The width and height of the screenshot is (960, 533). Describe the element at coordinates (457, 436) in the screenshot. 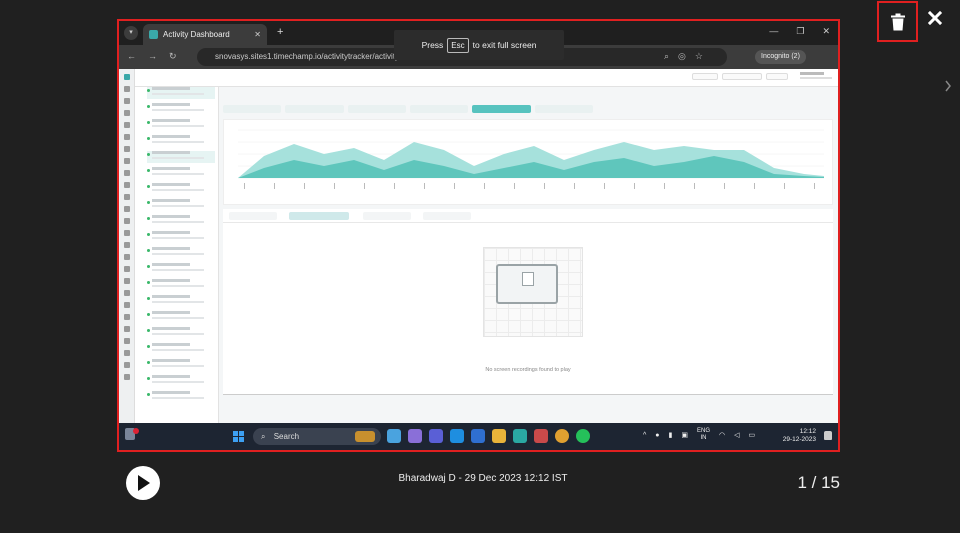

I see `edge-icon` at that location.